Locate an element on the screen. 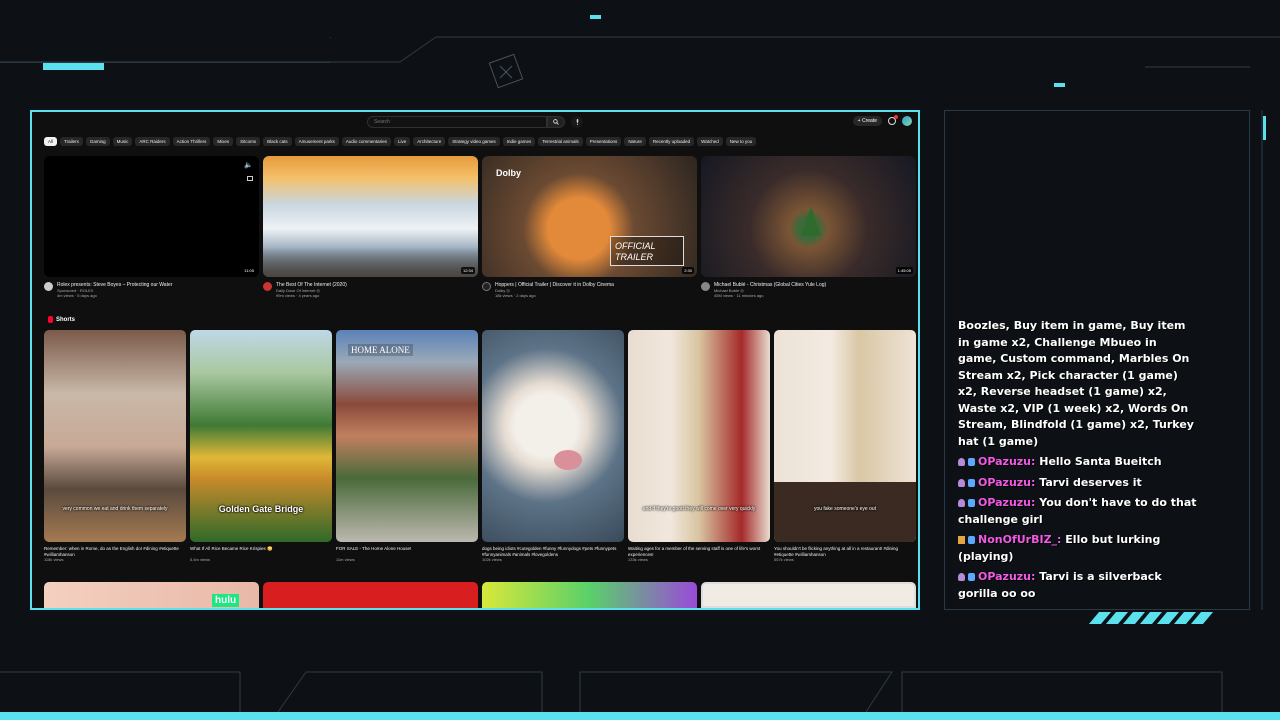 The image size is (1280, 720). volume-icon: 🔈 is located at coordinates (248, 165).